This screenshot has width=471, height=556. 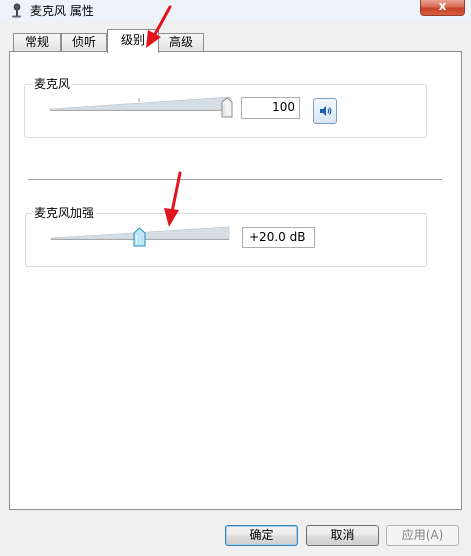 I want to click on microphone-level-value: 100, so click(x=283, y=107).